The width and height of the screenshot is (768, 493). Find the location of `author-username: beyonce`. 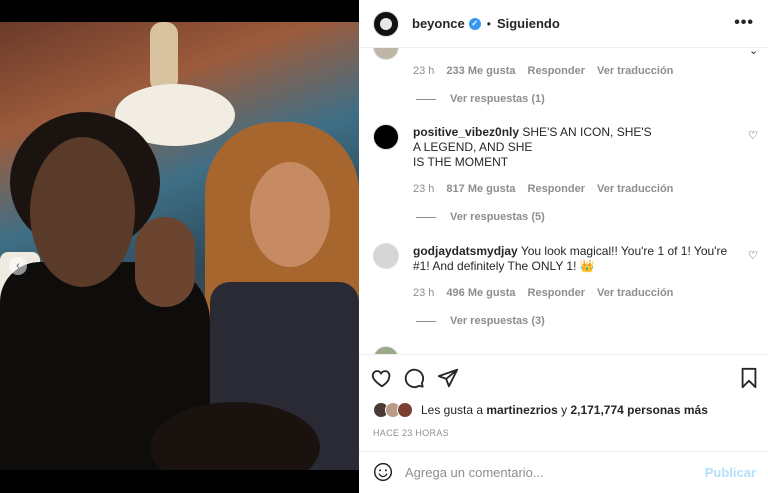

author-username: beyonce is located at coordinates (438, 23).